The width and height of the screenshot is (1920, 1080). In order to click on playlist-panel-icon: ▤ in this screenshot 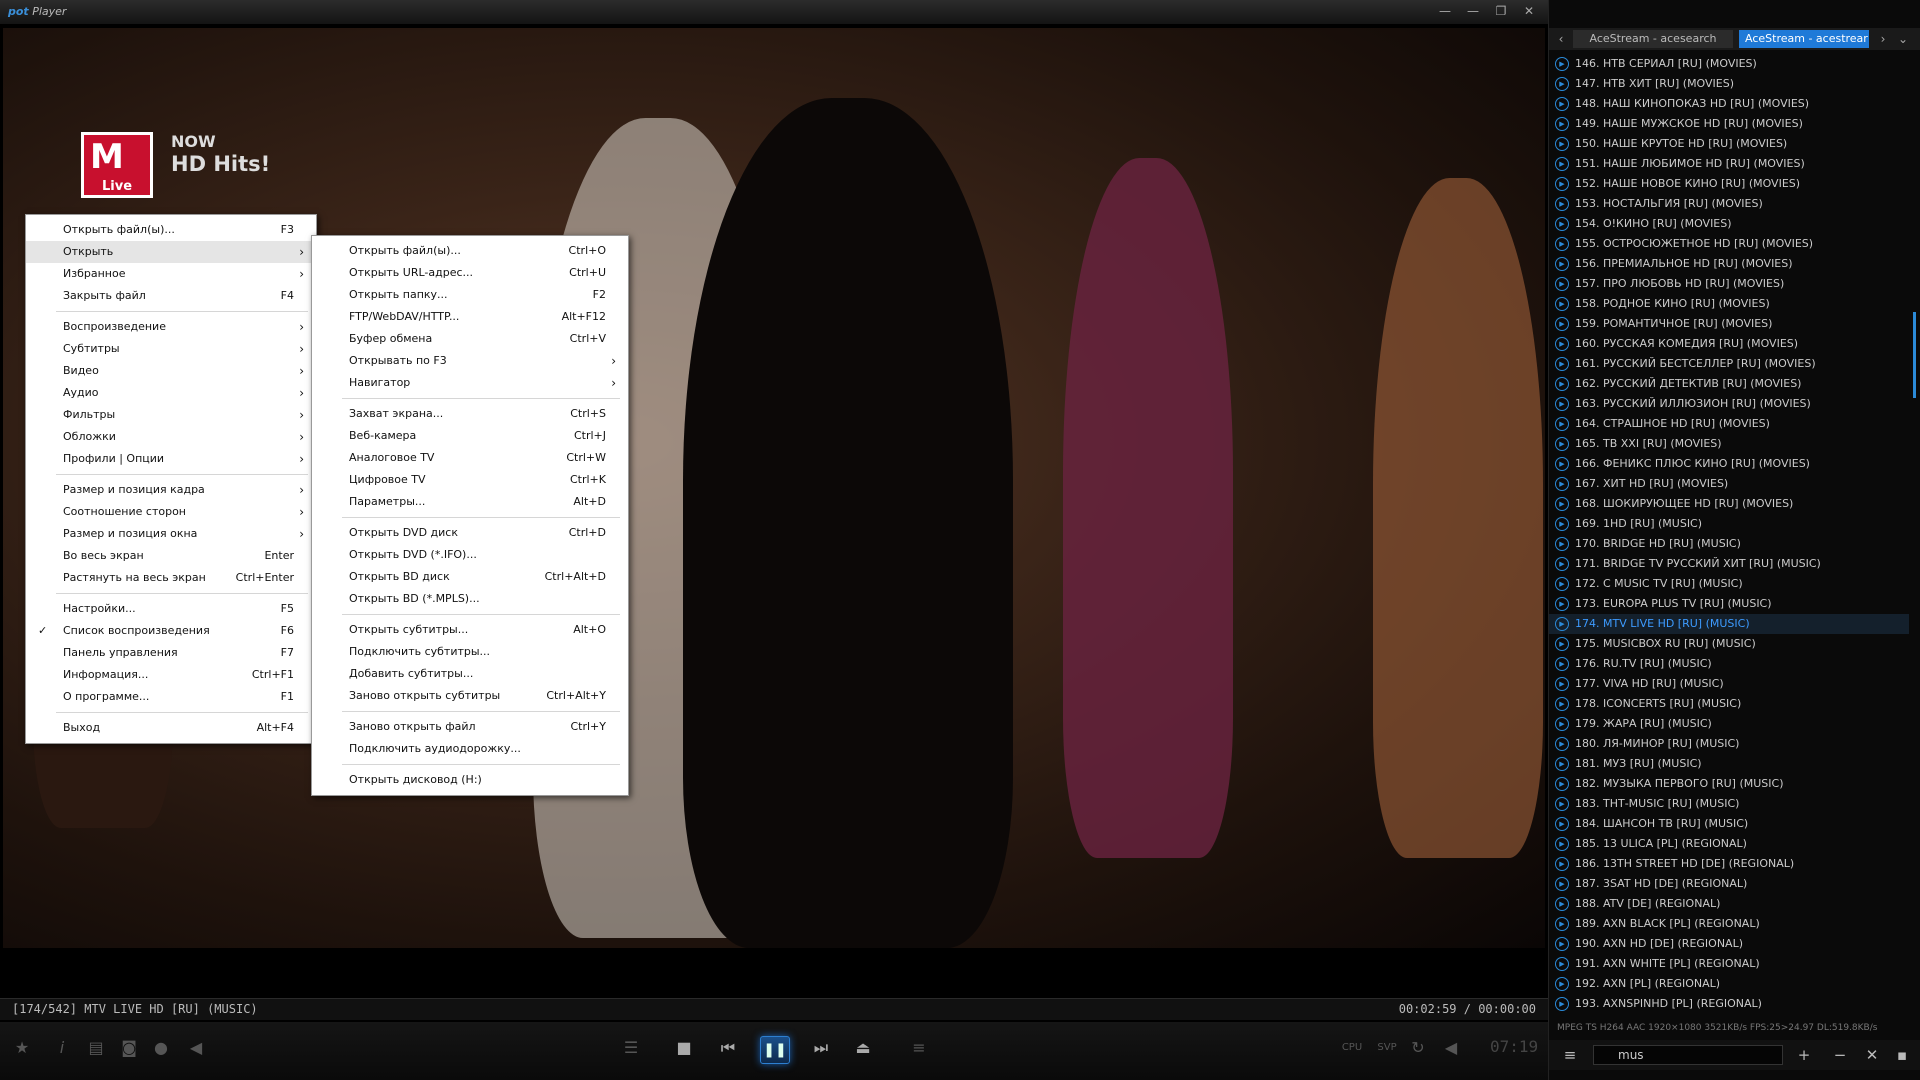, I will do `click(96, 1048)`.